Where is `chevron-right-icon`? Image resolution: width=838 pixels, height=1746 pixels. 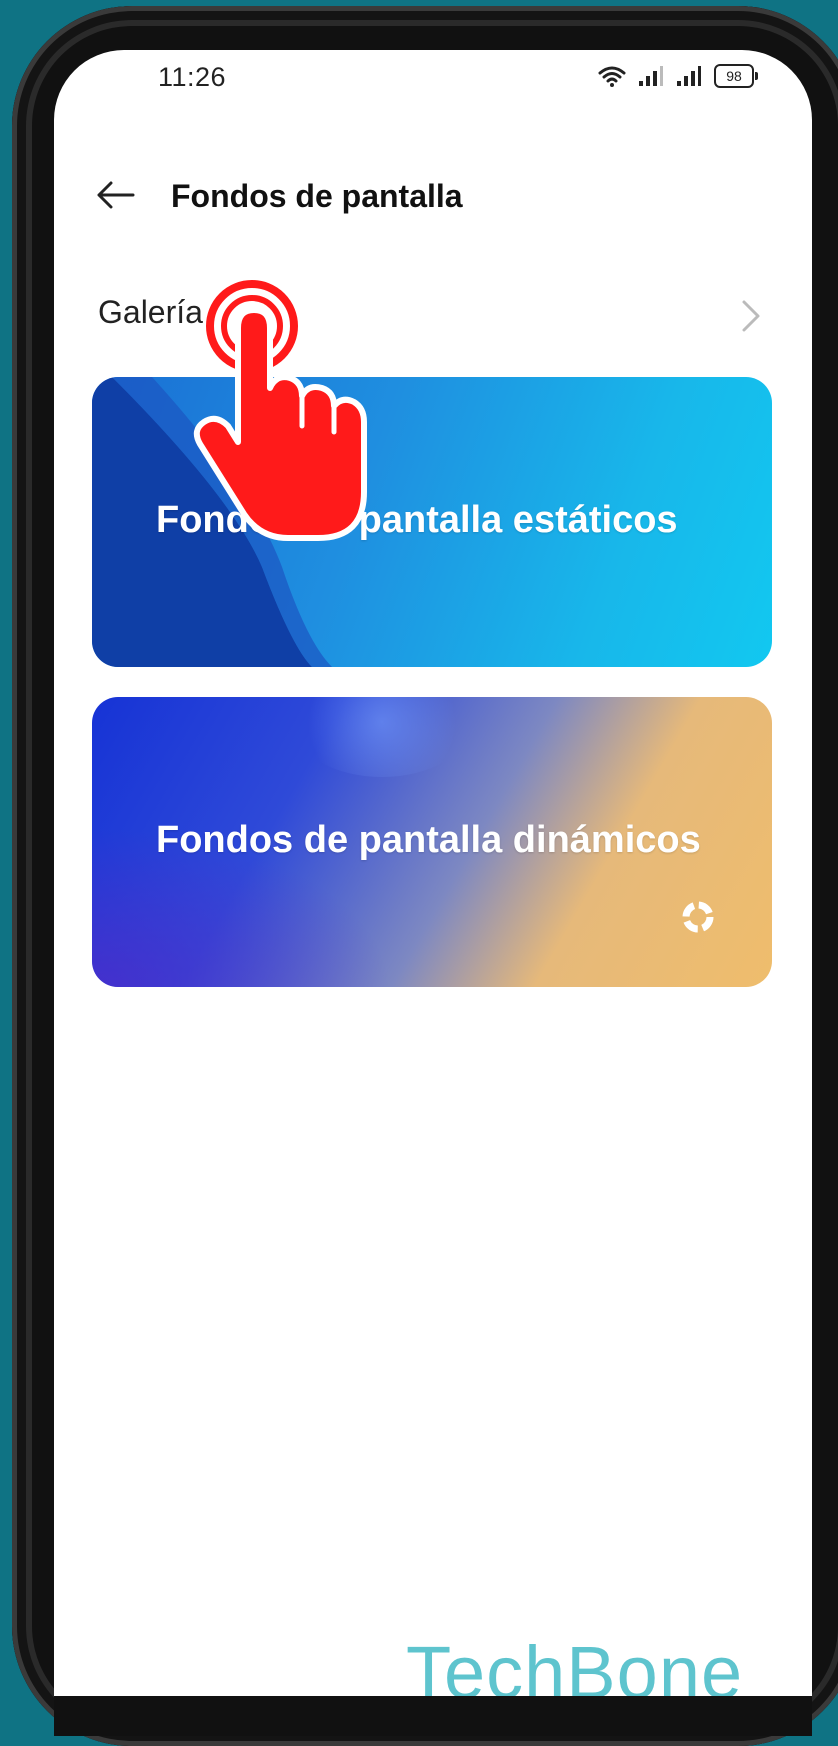
chevron-right-icon is located at coordinates (751, 316).